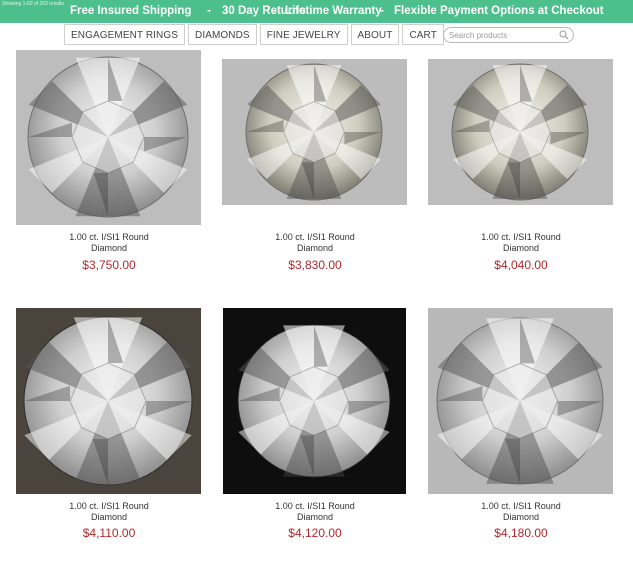 The width and height of the screenshot is (633, 576). What do you see at coordinates (375, 34) in the screenshot?
I see `nav-about: ABOUT` at bounding box center [375, 34].